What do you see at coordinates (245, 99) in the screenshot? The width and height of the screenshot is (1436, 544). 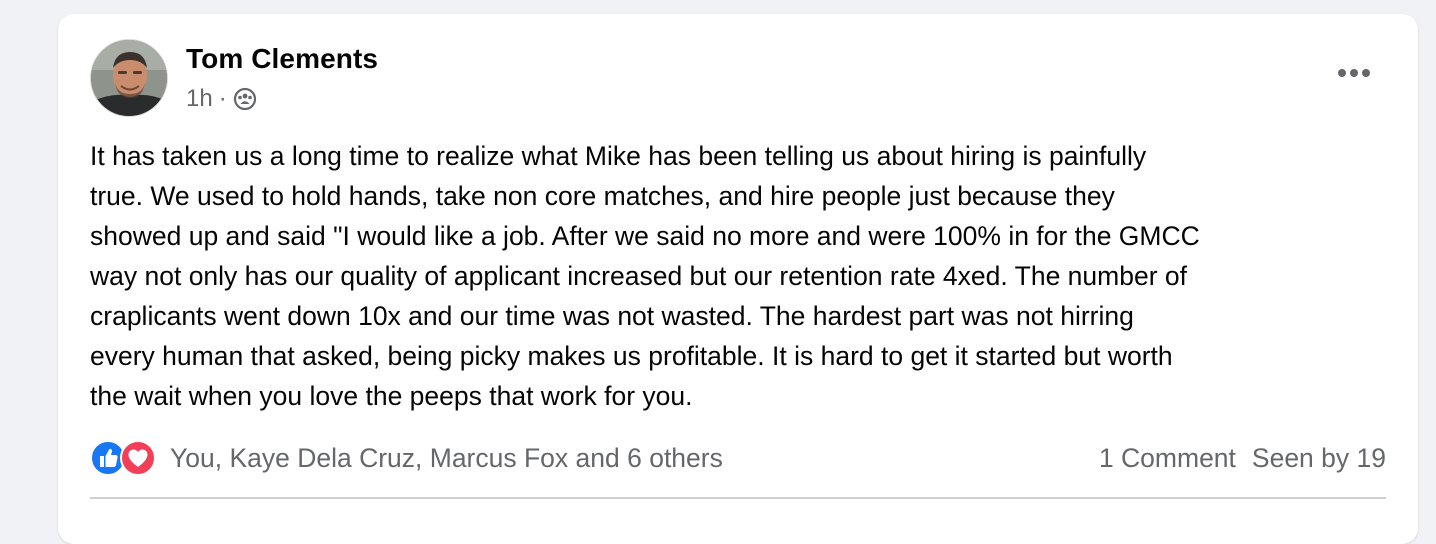 I see `group-audience-icon` at bounding box center [245, 99].